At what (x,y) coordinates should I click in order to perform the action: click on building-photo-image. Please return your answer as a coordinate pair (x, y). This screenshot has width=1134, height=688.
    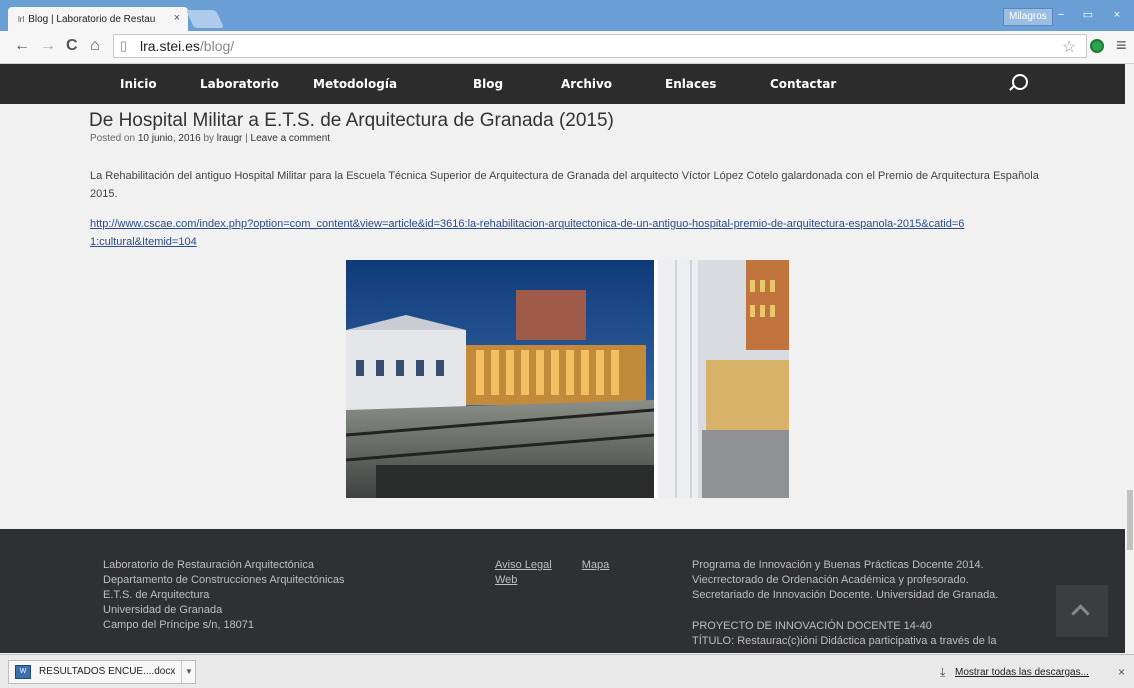
    Looking at the image, I should click on (567, 379).